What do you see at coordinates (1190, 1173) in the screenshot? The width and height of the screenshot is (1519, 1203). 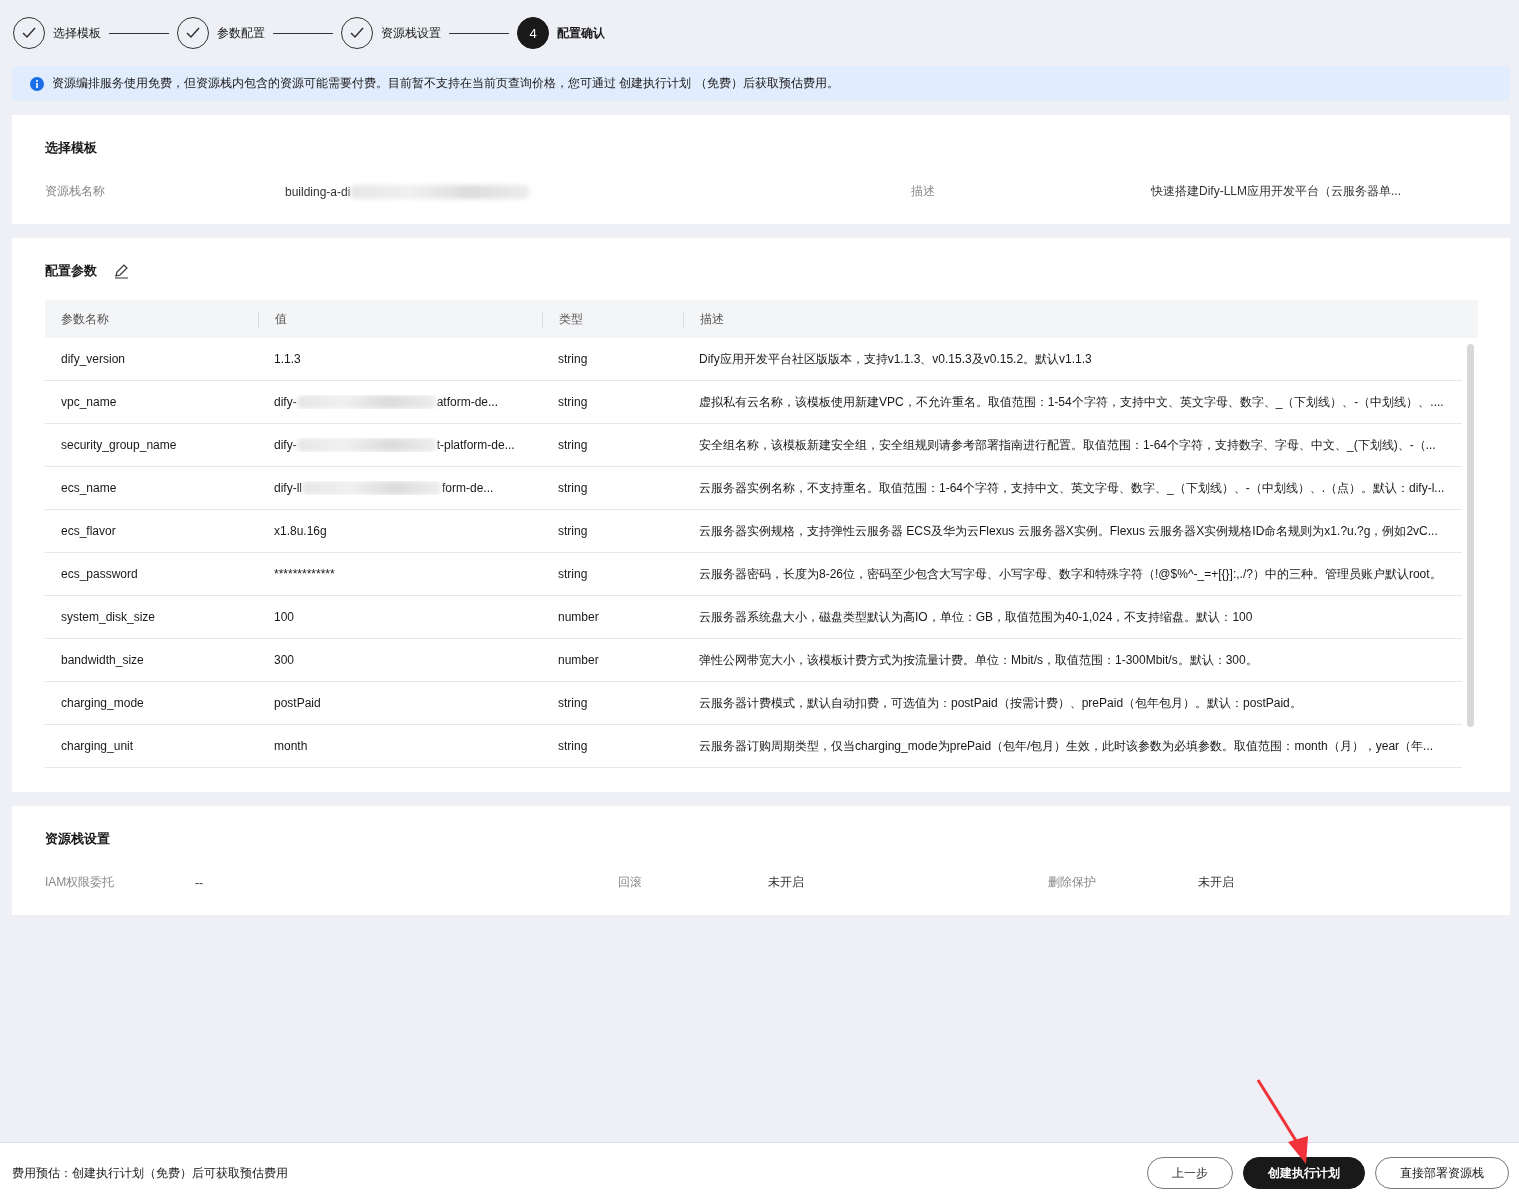 I see `action-button: 上一步` at bounding box center [1190, 1173].